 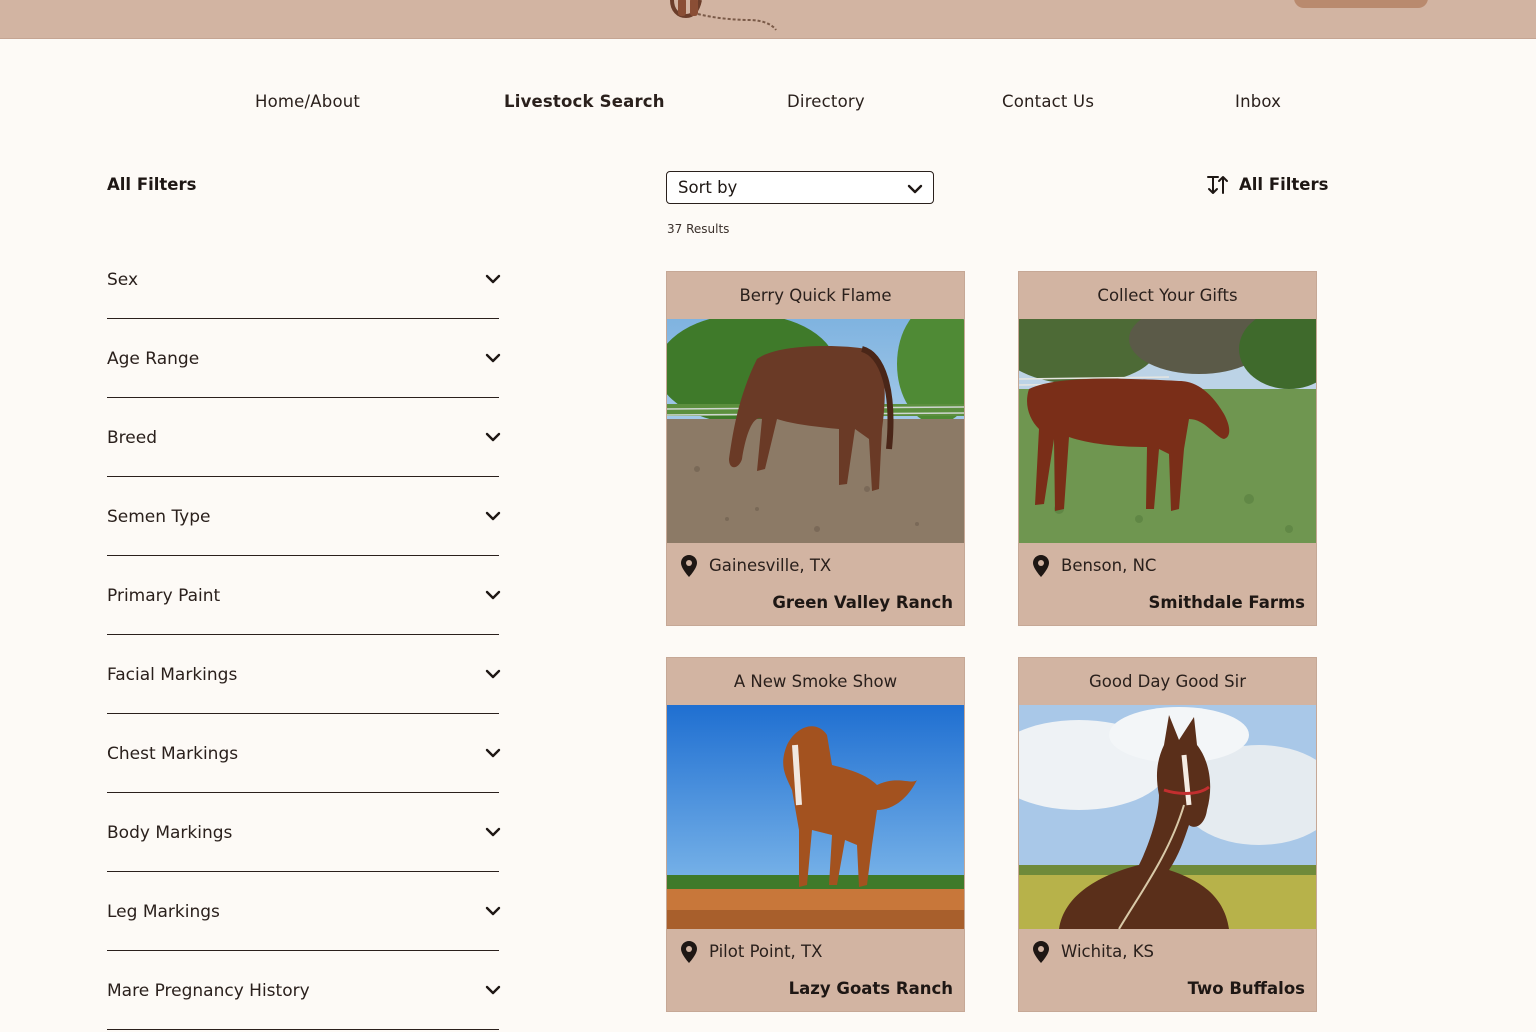 I want to click on listing-location: Benson, NC, so click(x=1109, y=565).